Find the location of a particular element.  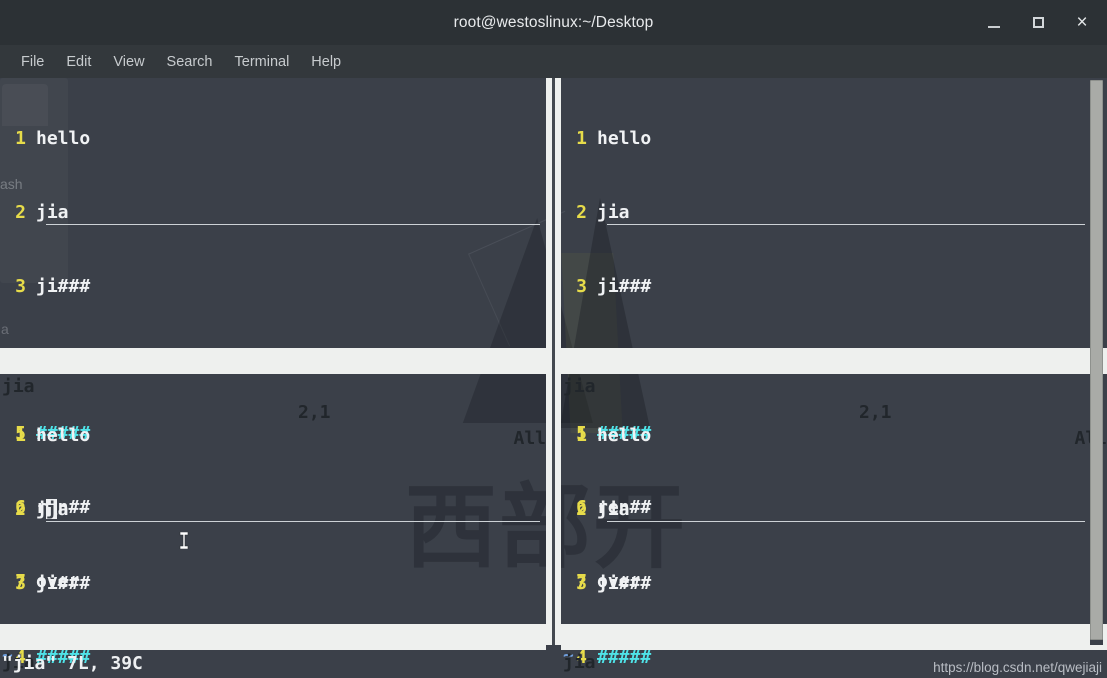

maximize-button is located at coordinates (1038, 23).